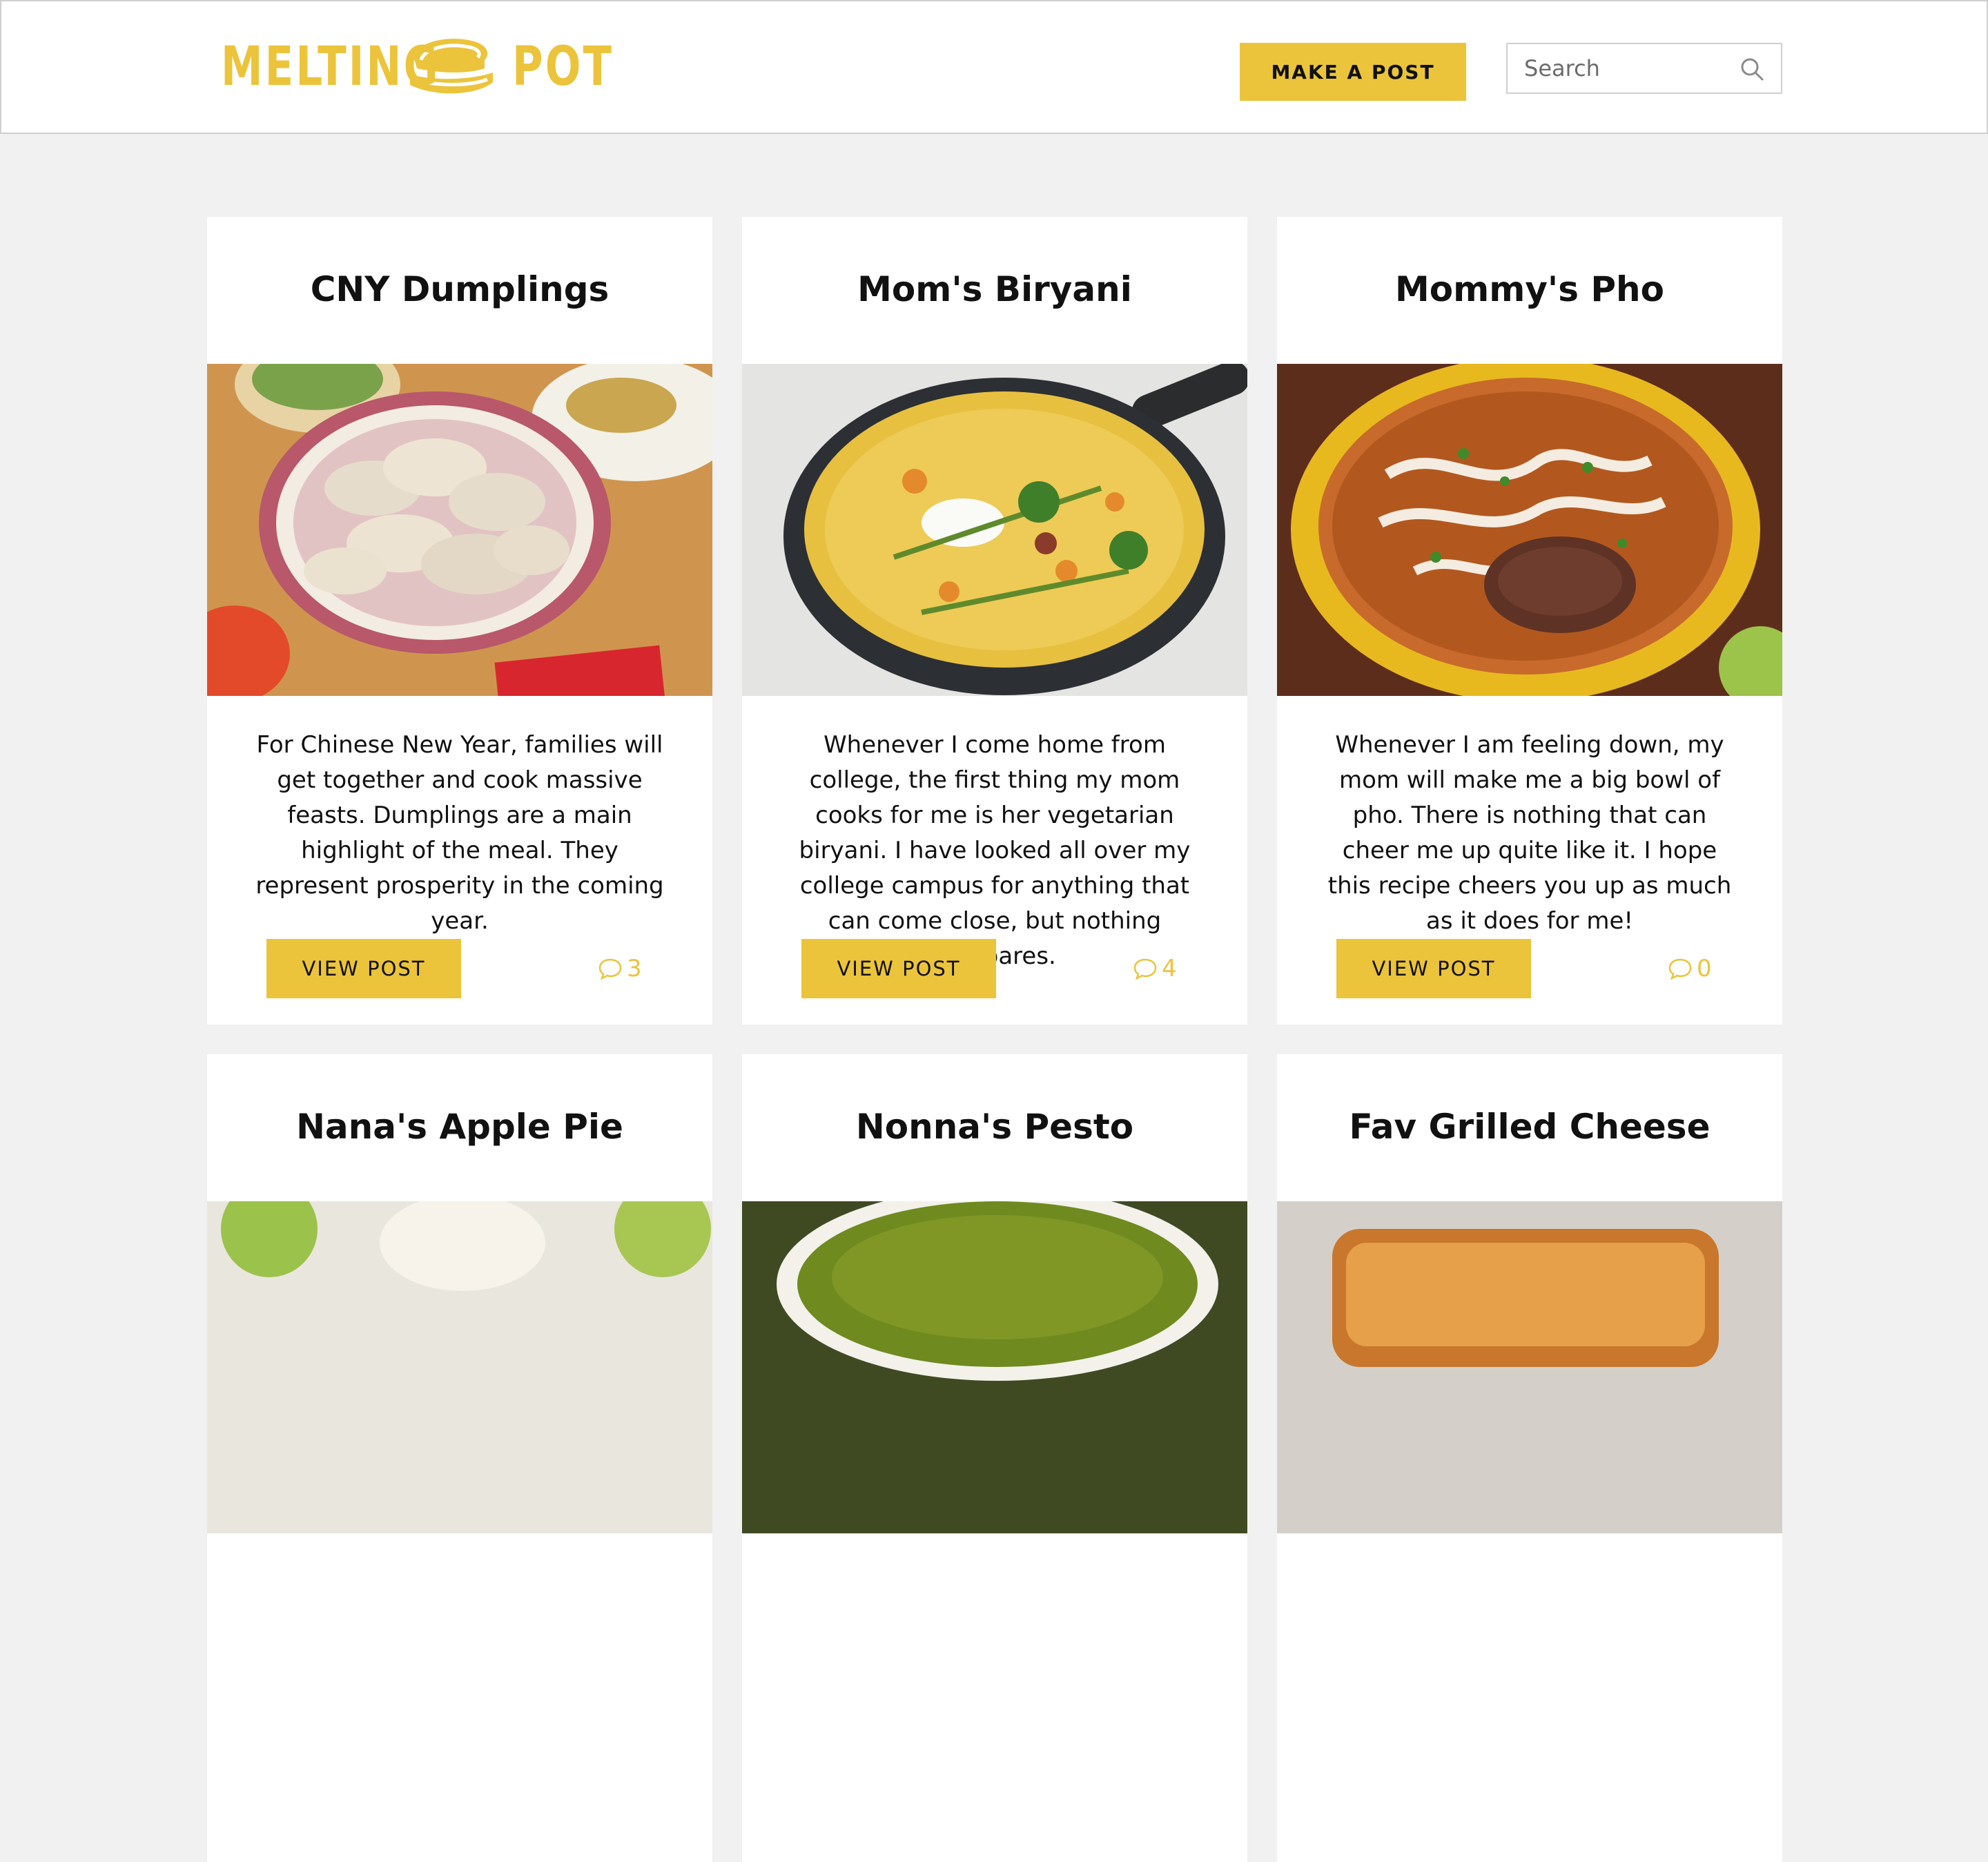 The height and width of the screenshot is (1862, 1988). Describe the element at coordinates (563, 67) in the screenshot. I see `logo-word-pot: POT` at that location.